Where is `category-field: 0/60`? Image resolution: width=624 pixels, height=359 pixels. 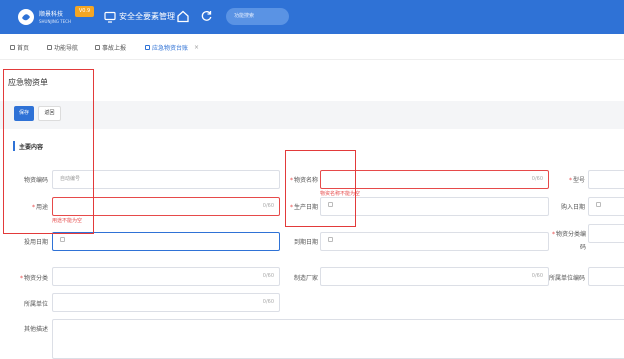 category-field: 0/60 is located at coordinates (166, 276).